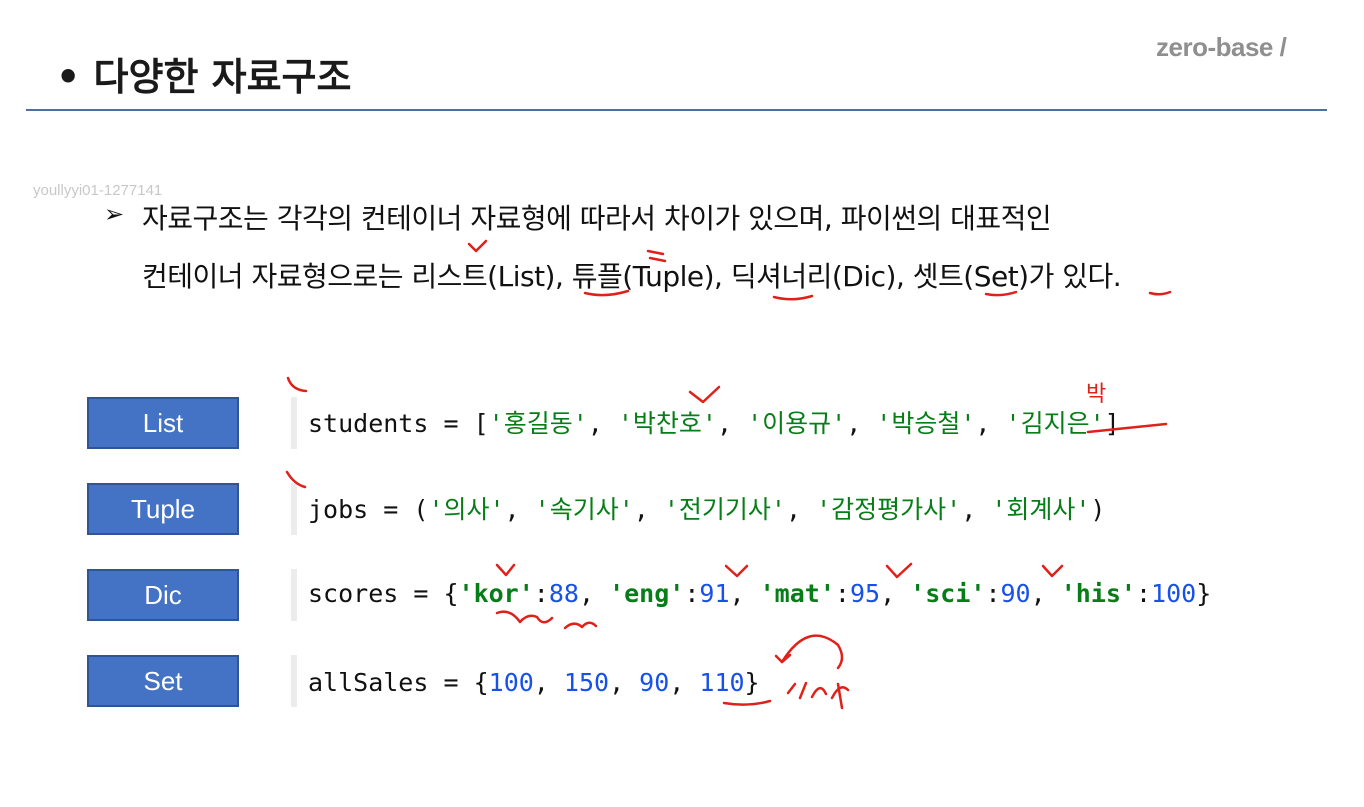 The width and height of the screenshot is (1364, 807). I want to click on code-close: ), so click(1098, 509).